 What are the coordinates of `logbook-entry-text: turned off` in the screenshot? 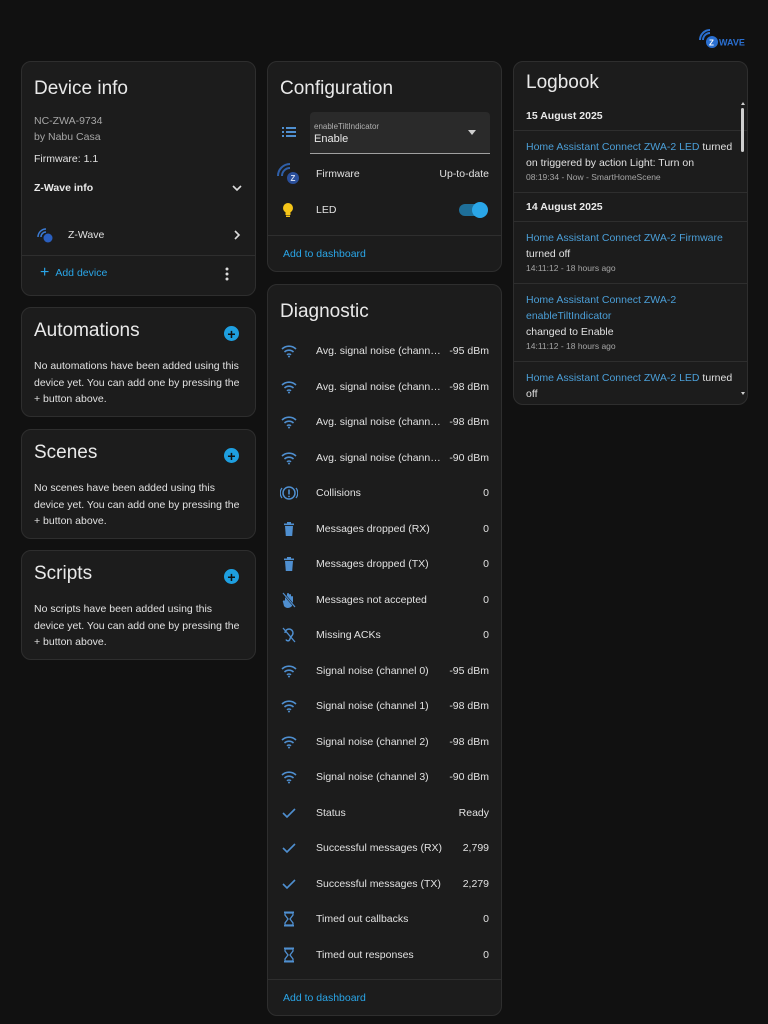 It's located at (548, 254).